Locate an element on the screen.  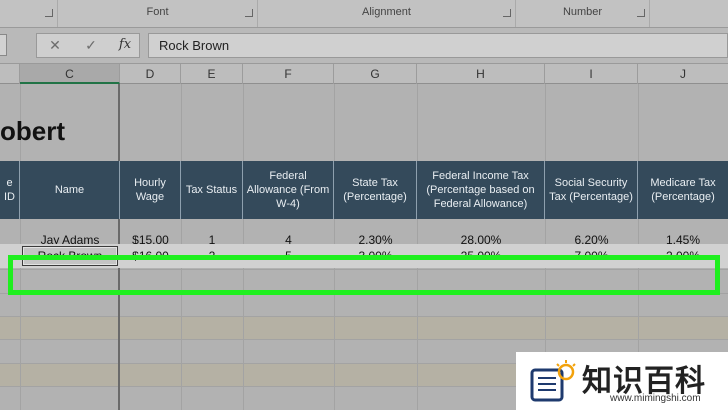
highlight-box is located at coordinates (364, 275).